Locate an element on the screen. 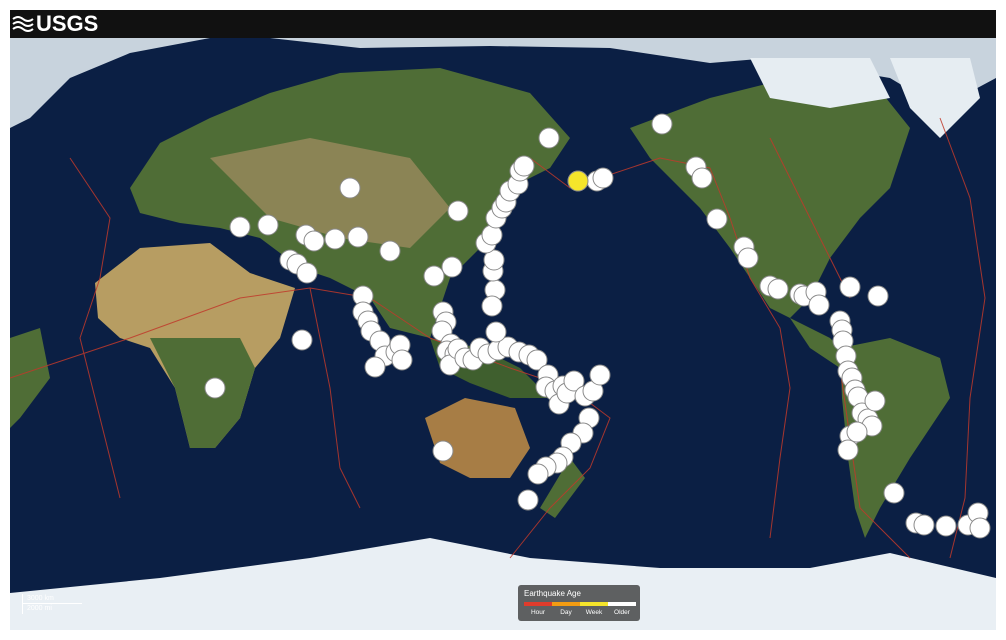  scale-bar is located at coordinates (52, 603).